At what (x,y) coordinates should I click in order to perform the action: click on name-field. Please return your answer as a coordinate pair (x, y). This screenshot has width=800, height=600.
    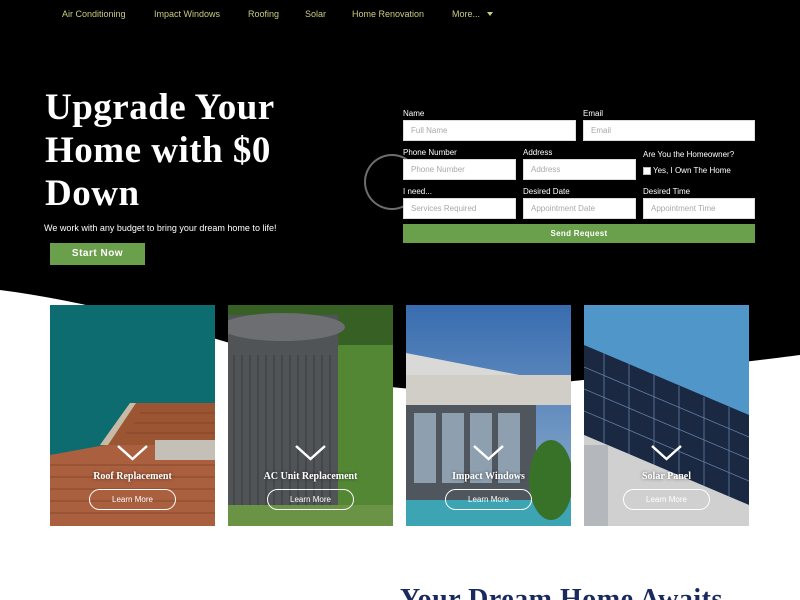
    Looking at the image, I should click on (489, 130).